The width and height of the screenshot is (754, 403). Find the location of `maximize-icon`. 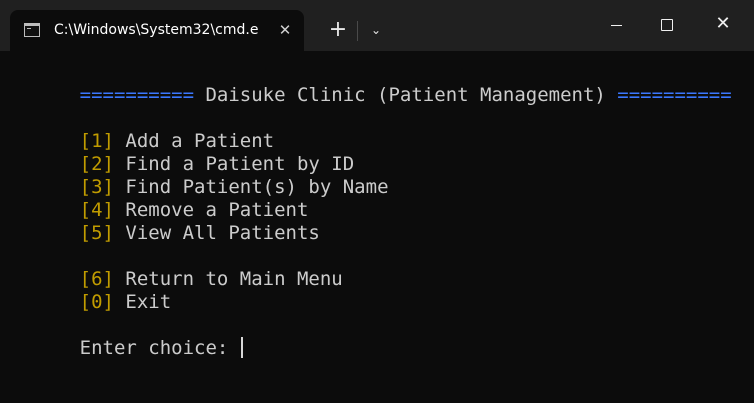

maximize-icon is located at coordinates (667, 25).